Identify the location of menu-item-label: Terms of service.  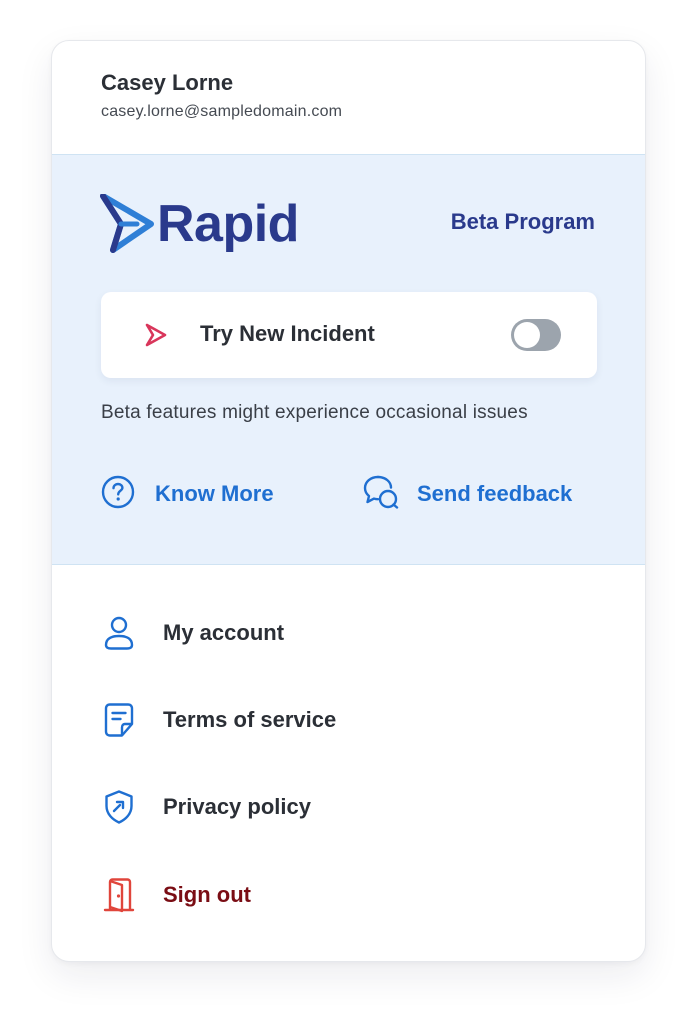
(250, 719).